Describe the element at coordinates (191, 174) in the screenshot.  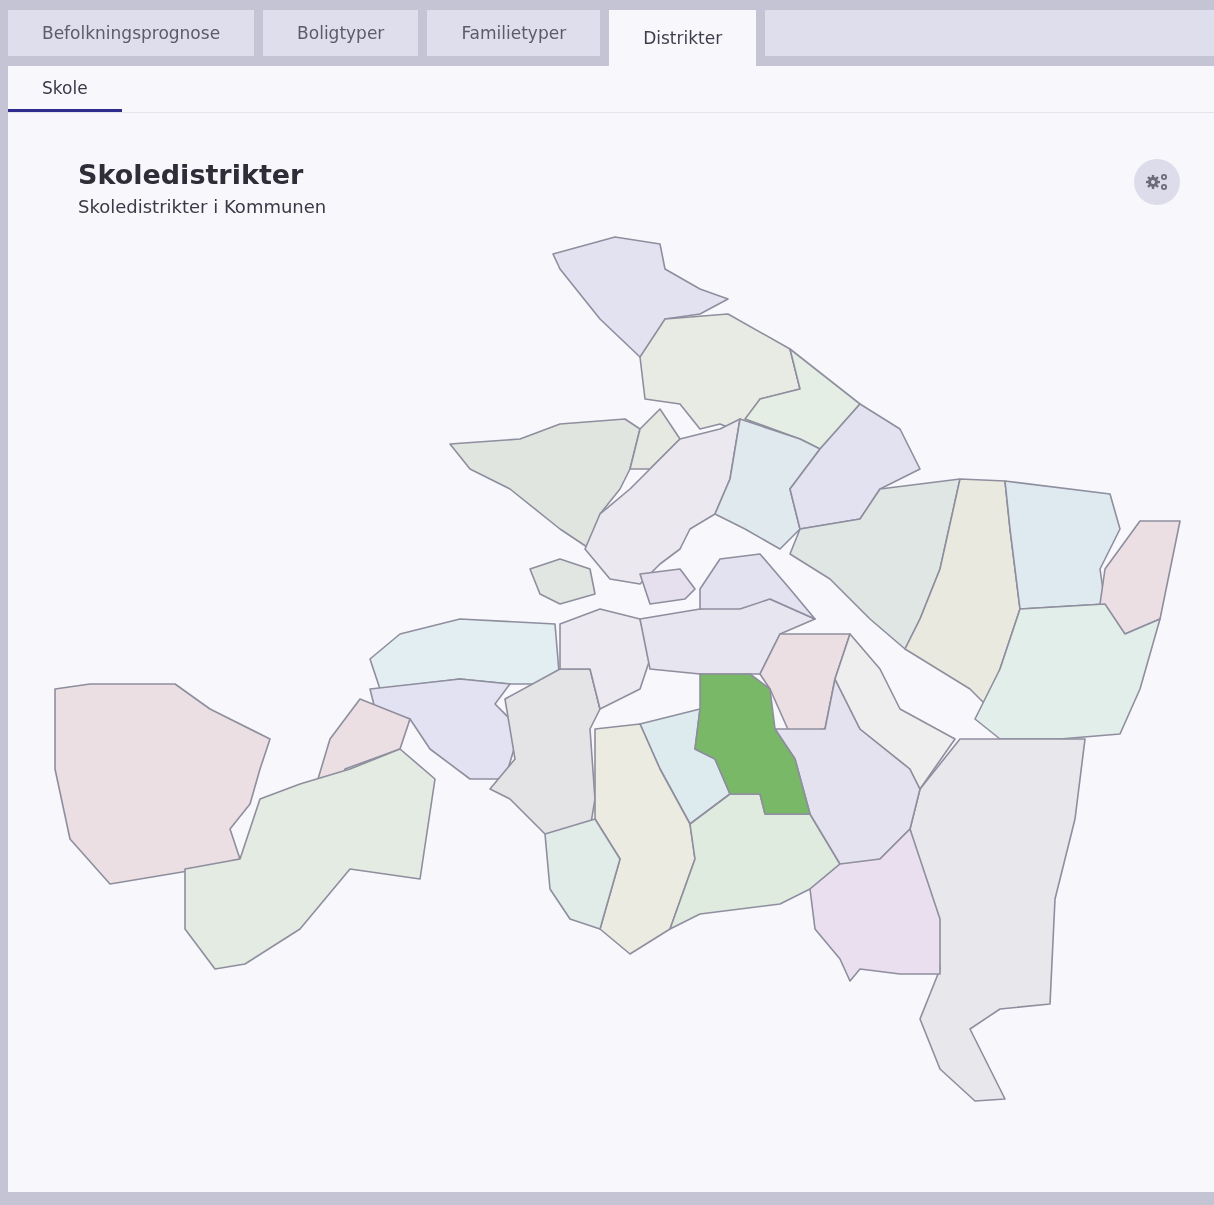
I see `chart-title: Skoledistrikter` at that location.